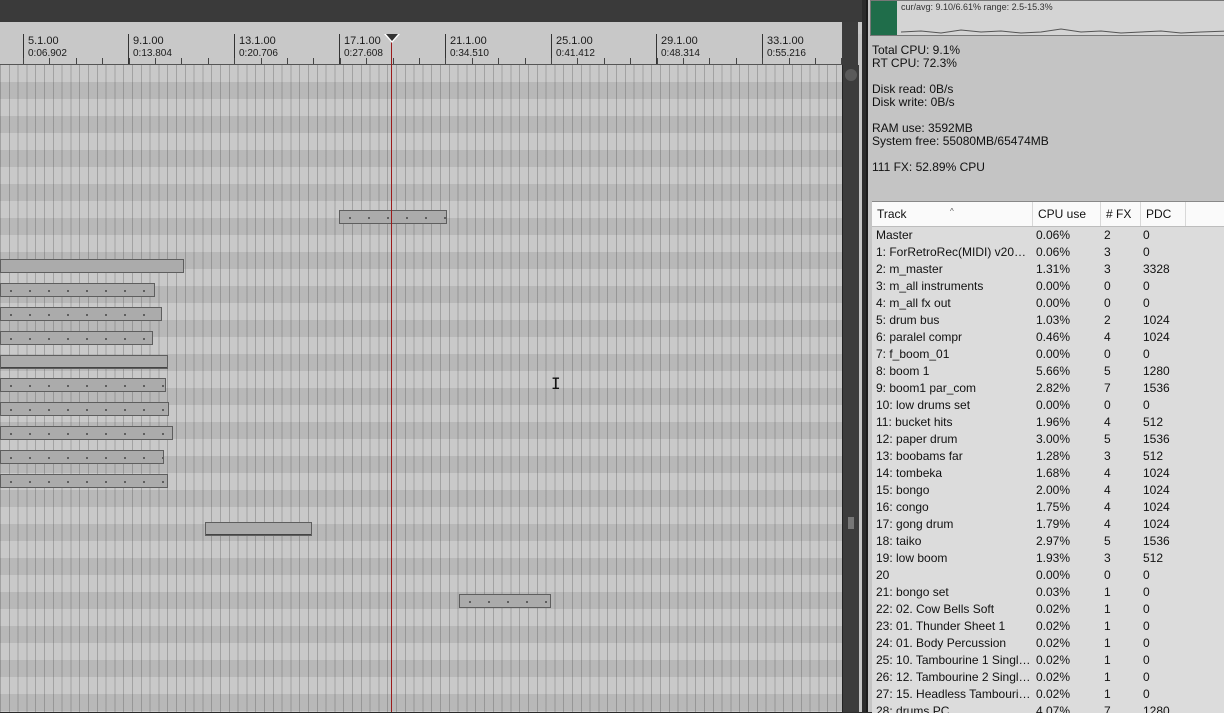 This screenshot has height=713, width=1224. I want to click on track-cell: Master, so click(894, 235).